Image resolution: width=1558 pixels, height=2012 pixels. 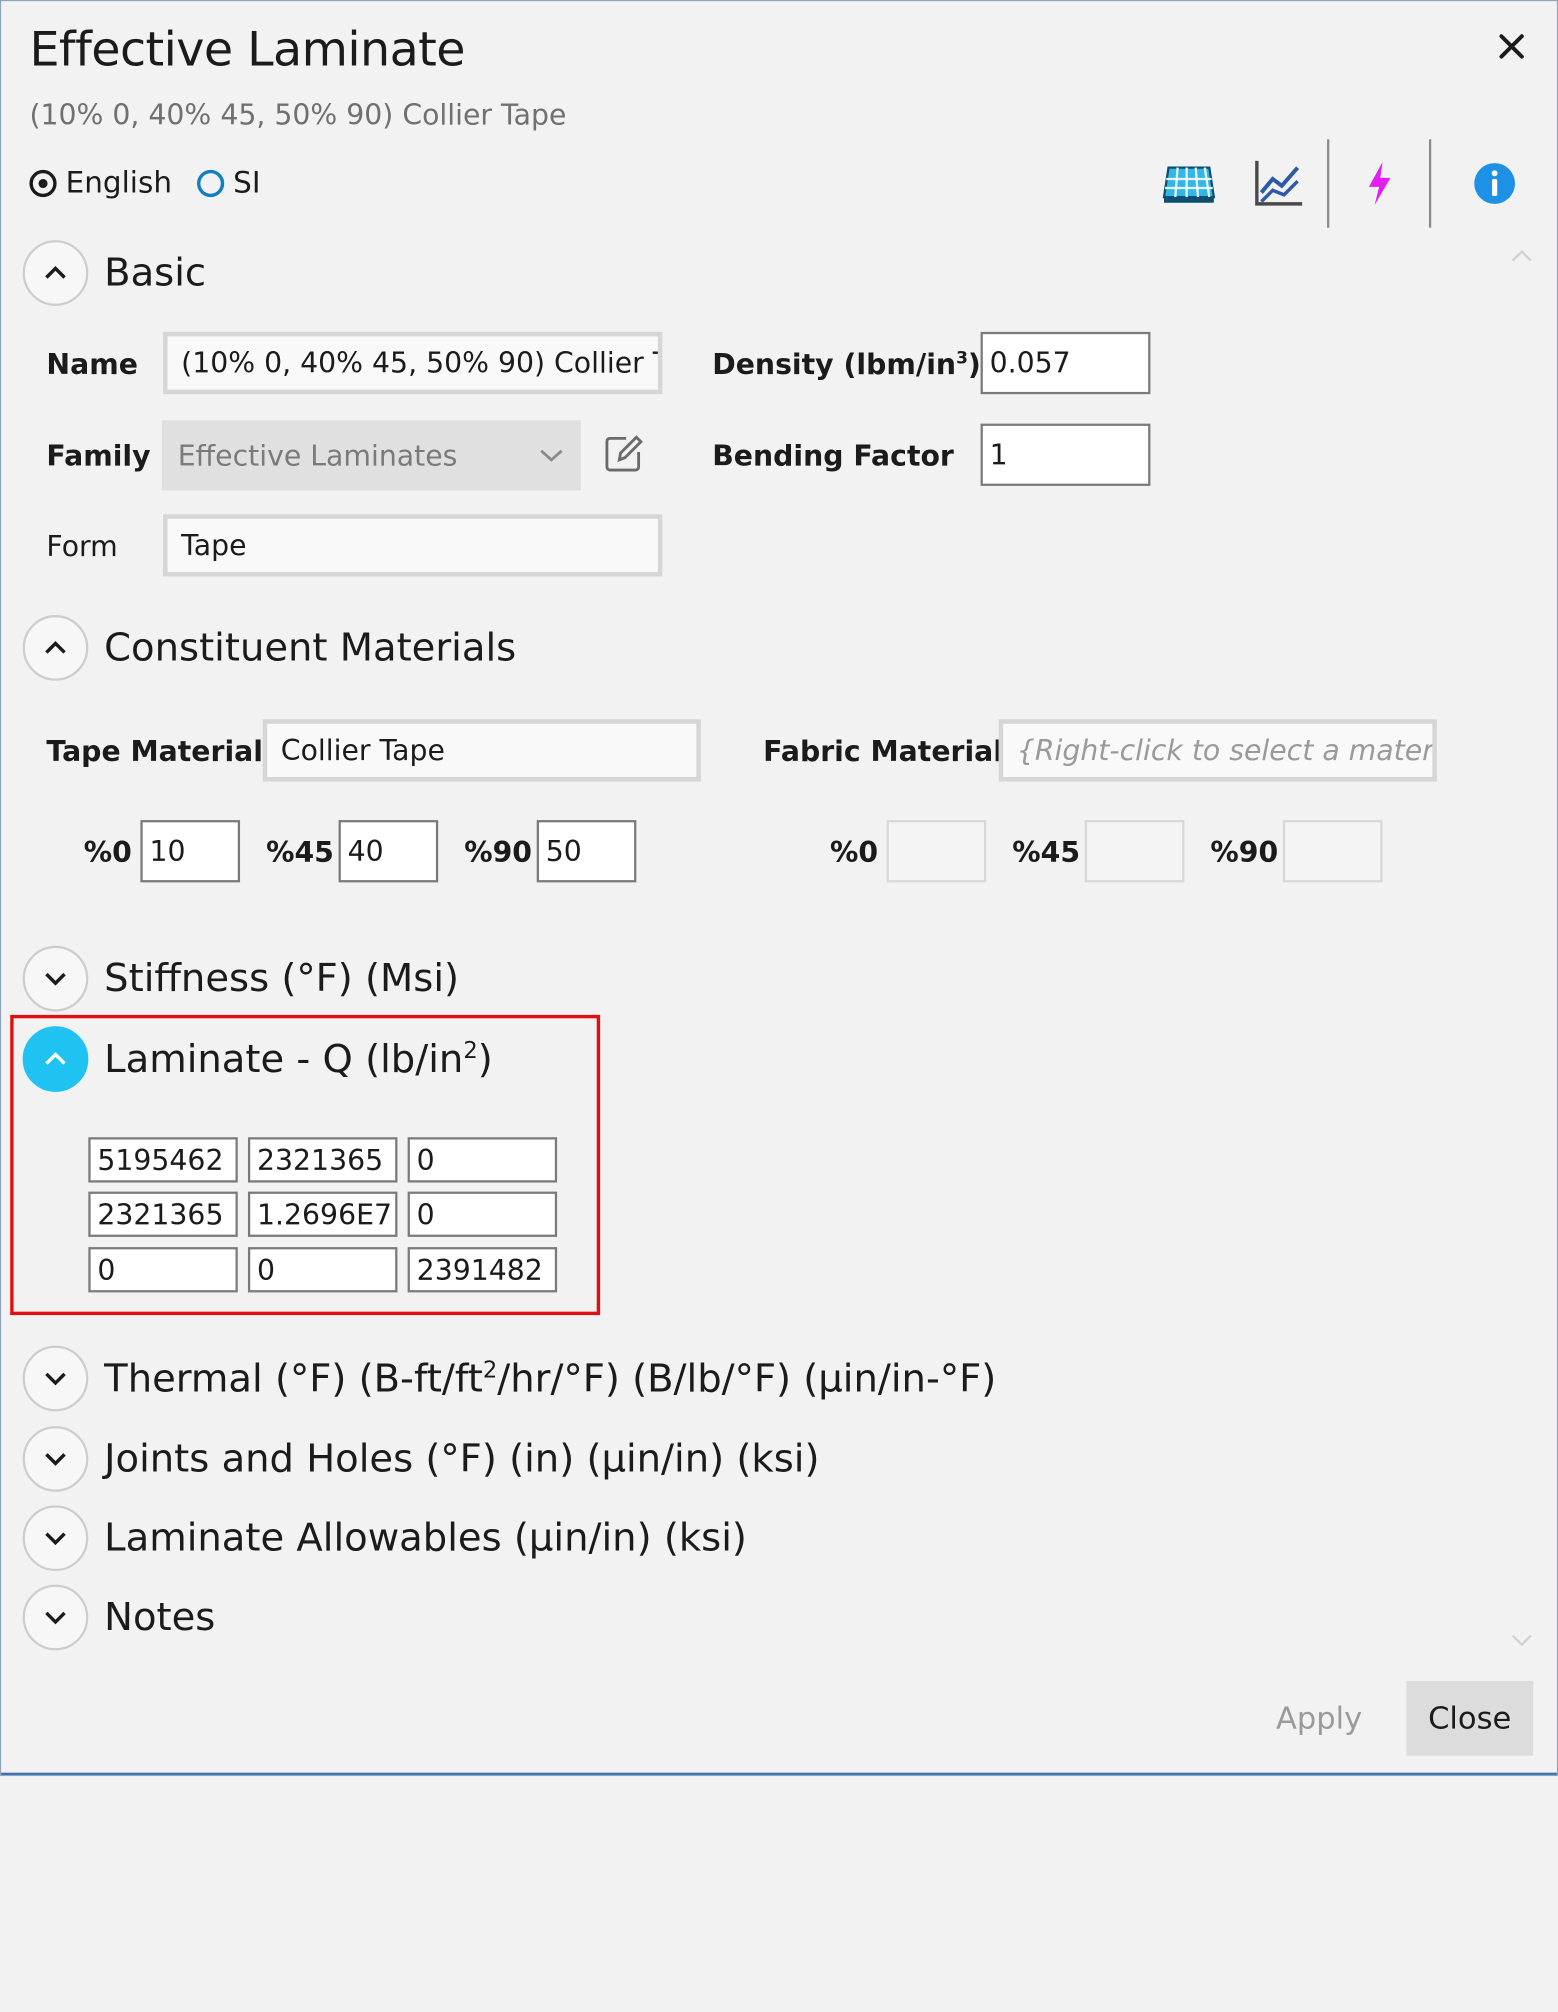 I want to click on joints-expand-button, so click(x=55, y=1459).